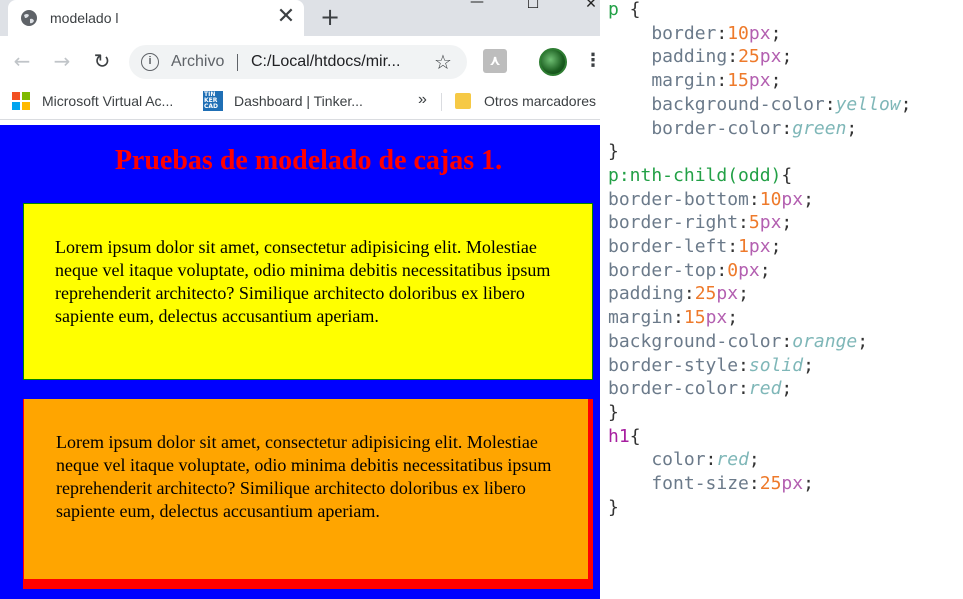 This screenshot has width=963, height=599. Describe the element at coordinates (22, 62) in the screenshot. I see `back-arrow-icon: ←` at that location.